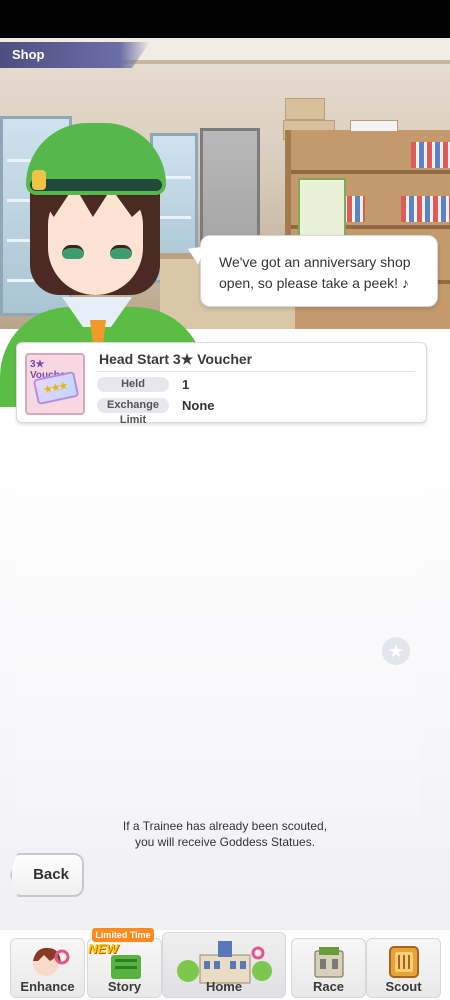 This screenshot has width=450, height=1000. What do you see at coordinates (374, 126) in the screenshot?
I see `paper-stack` at bounding box center [374, 126].